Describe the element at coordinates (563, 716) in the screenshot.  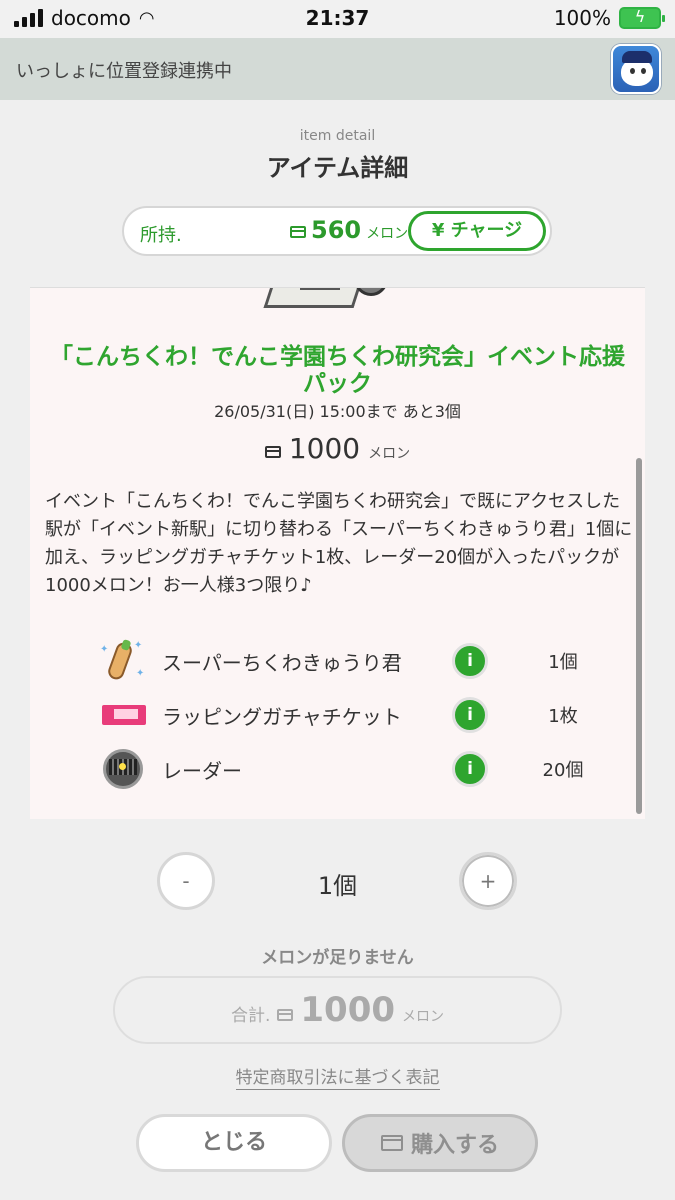
I see `content-qty: 1枚` at that location.